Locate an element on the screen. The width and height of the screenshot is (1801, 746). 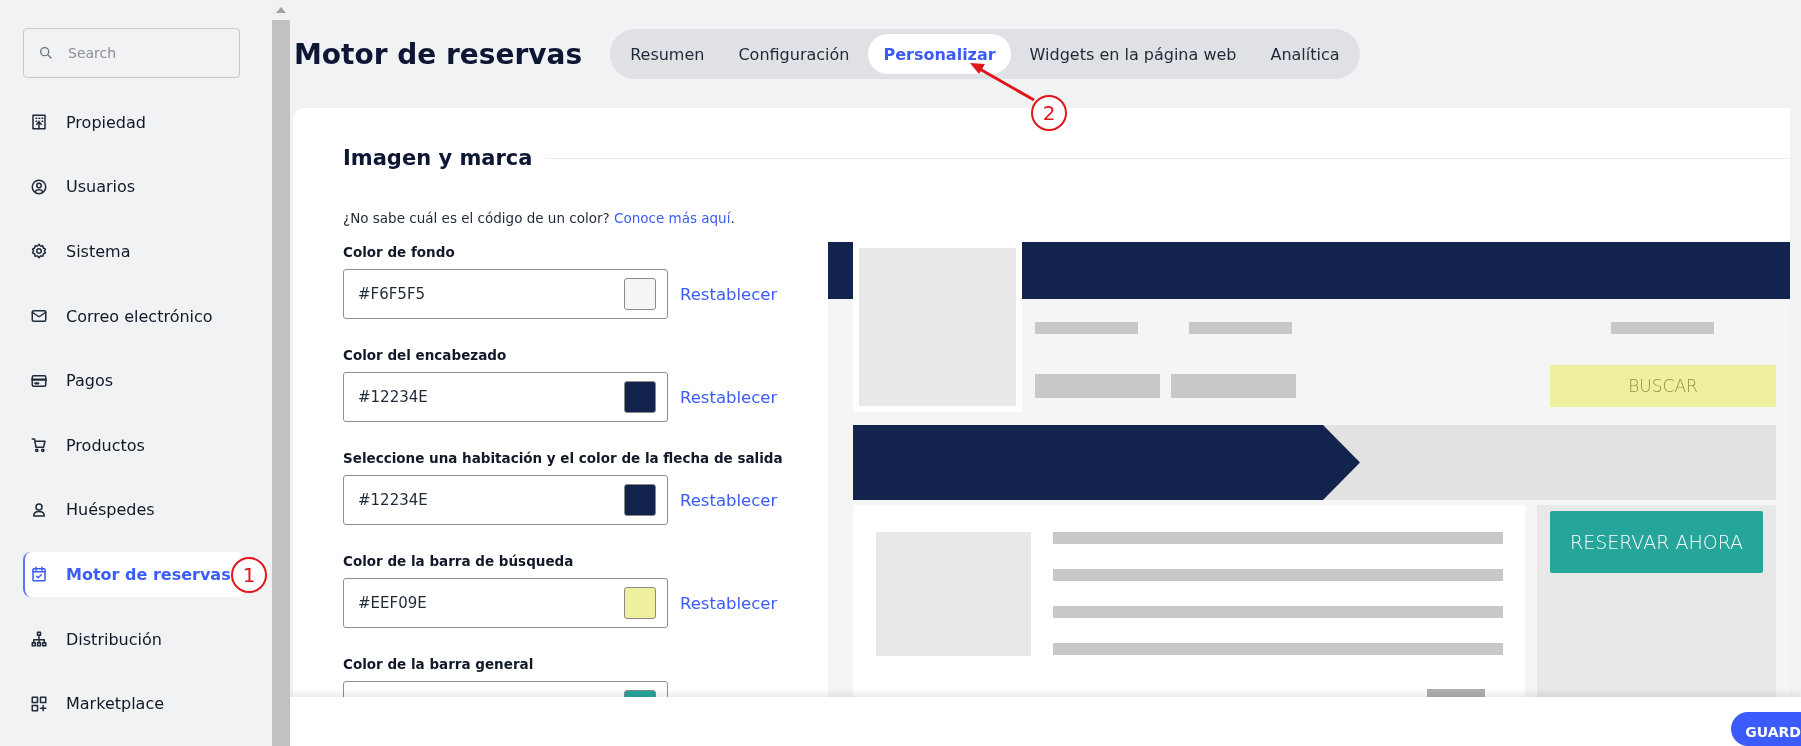
cart-icon is located at coordinates (39, 445).